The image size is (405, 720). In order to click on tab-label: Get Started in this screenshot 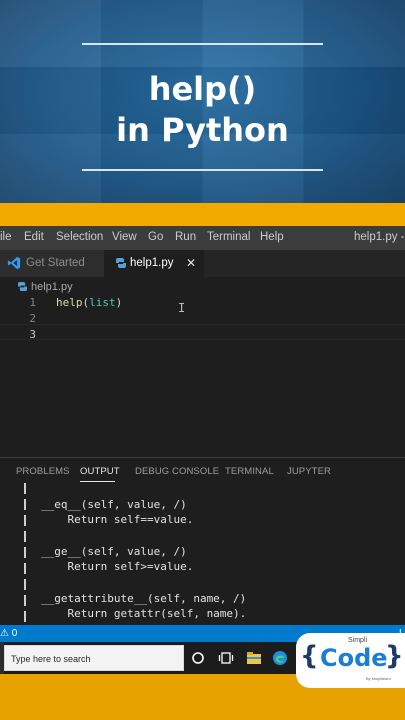, I will do `click(55, 263)`.